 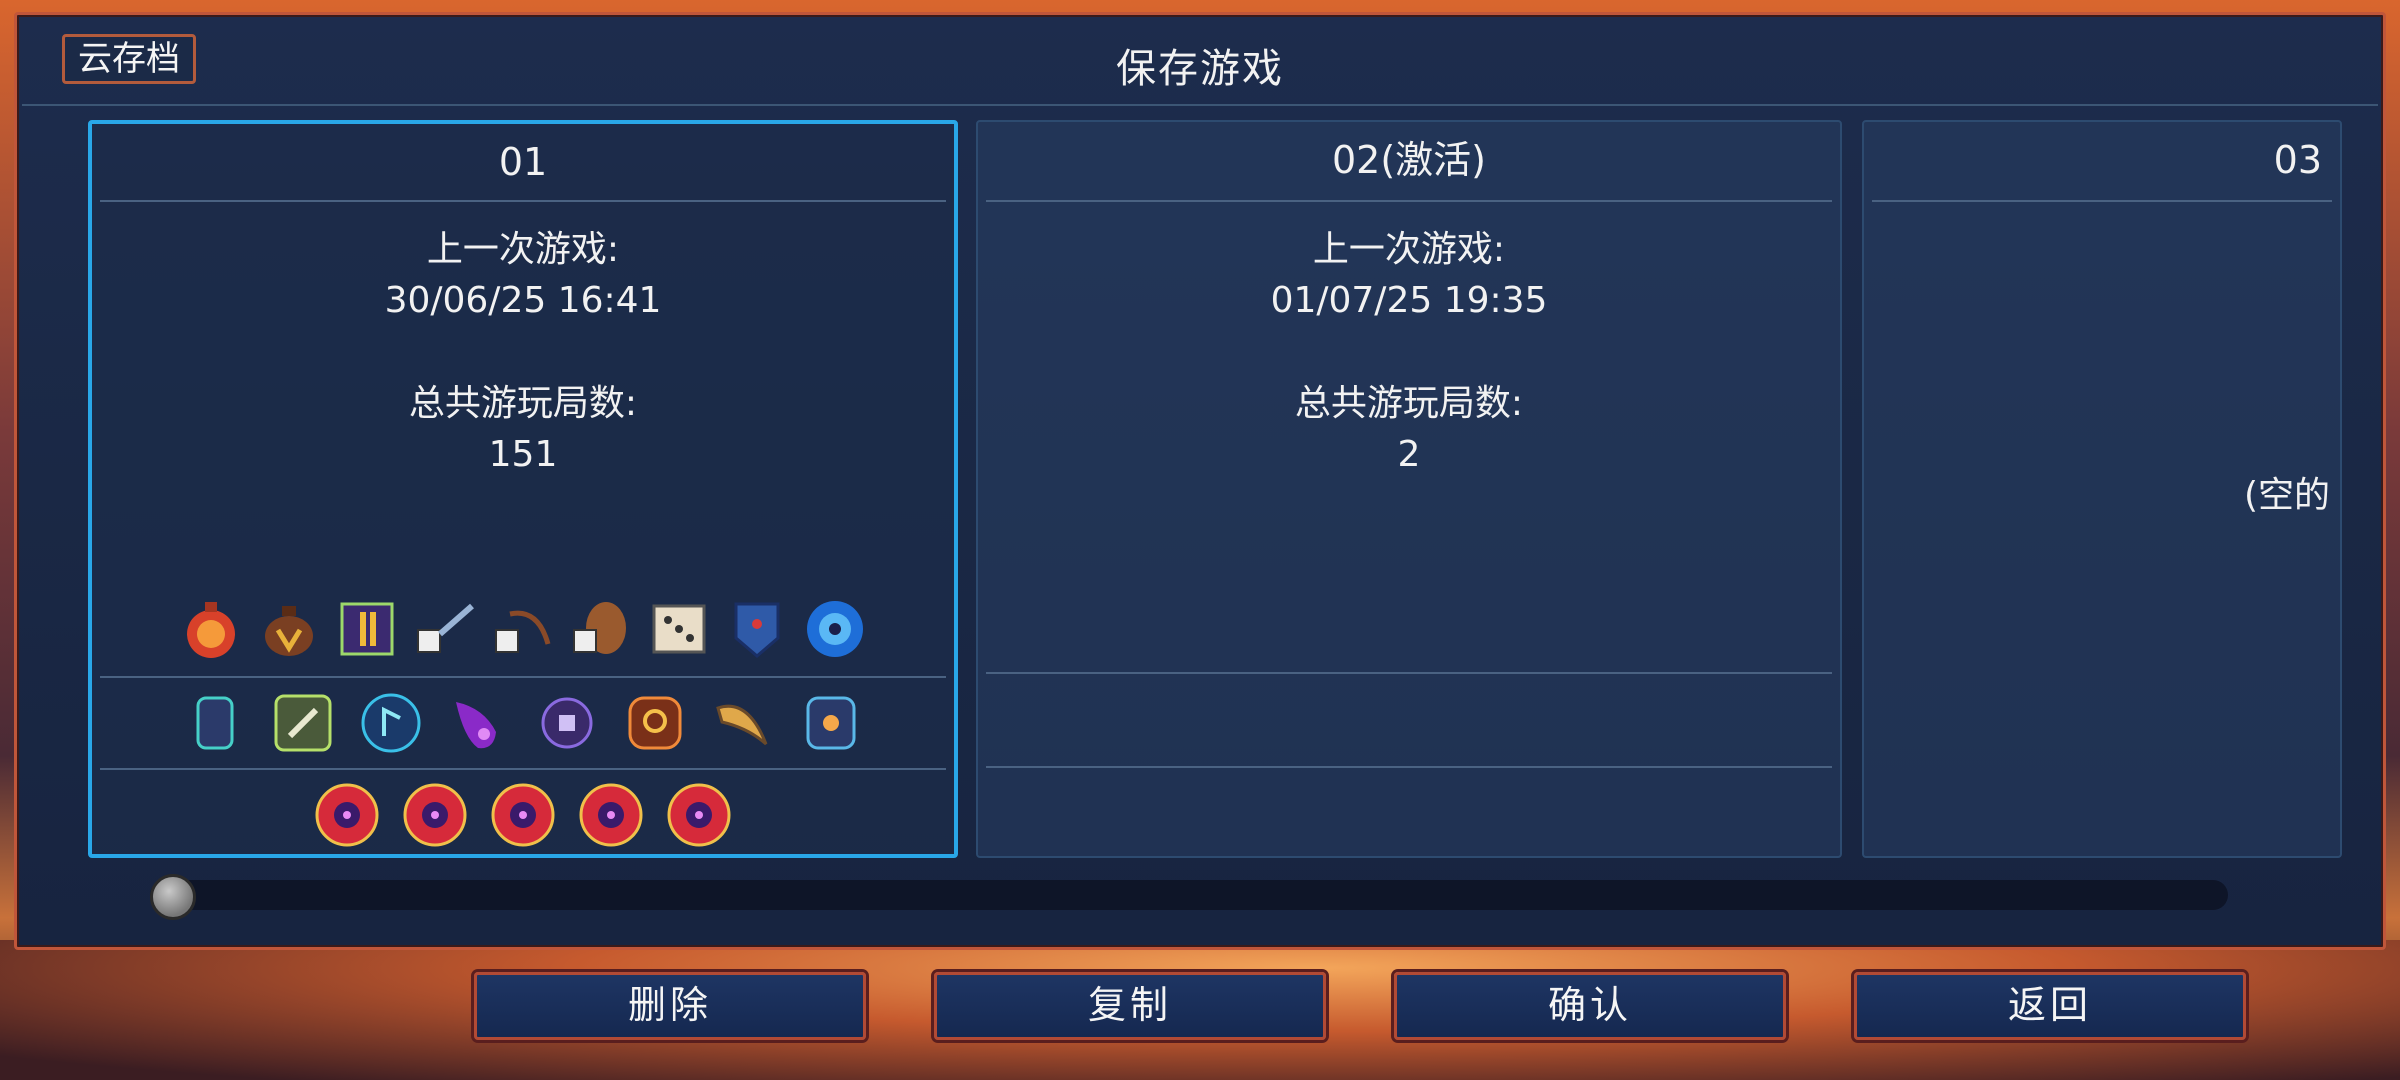 I want to click on total-runs-value: 151, so click(x=523, y=454).